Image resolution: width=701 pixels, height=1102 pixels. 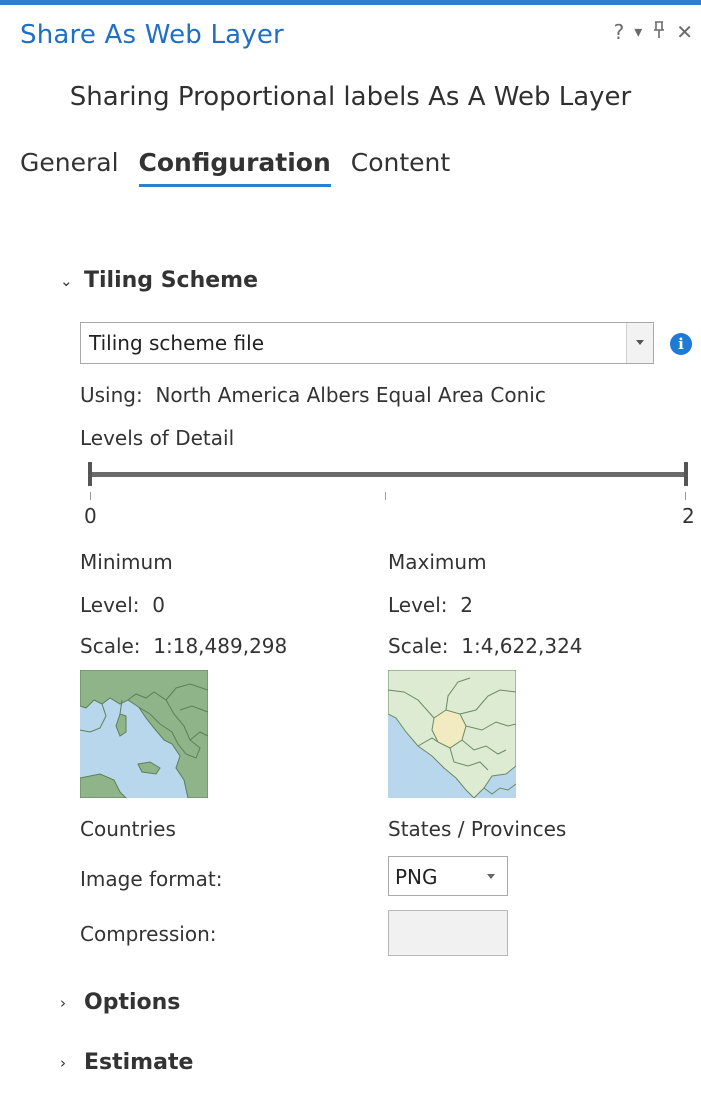 What do you see at coordinates (638, 32) in the screenshot?
I see `pane-menu-icon: ▾` at bounding box center [638, 32].